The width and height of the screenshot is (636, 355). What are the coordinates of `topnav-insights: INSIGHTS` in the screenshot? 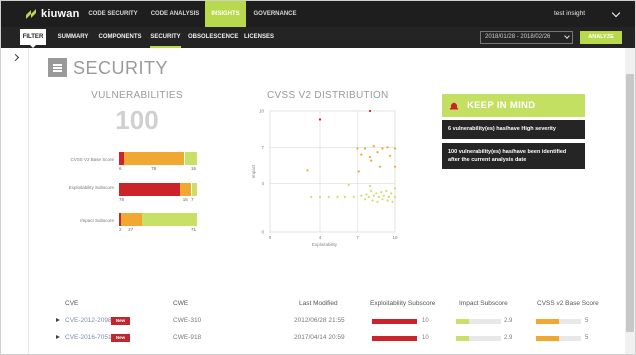 It's located at (225, 14).